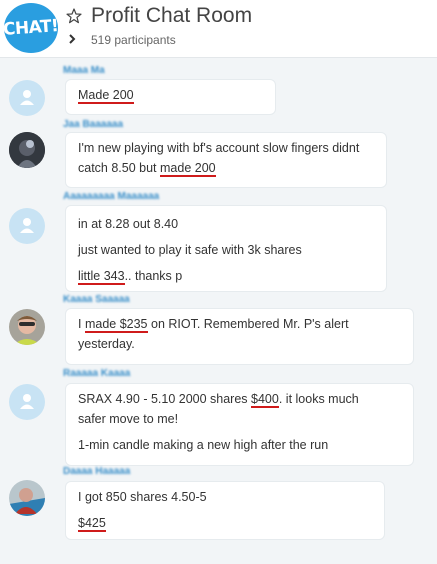  I want to click on highlighted-text: $425, so click(92, 524).